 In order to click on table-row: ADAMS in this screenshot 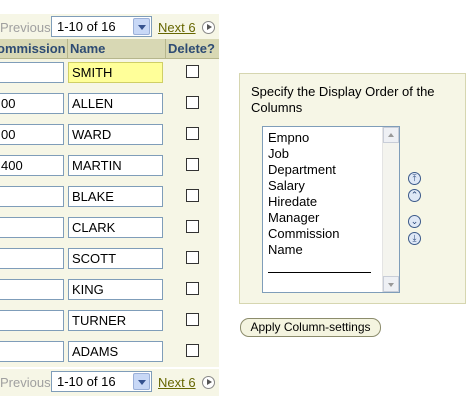, I will do `click(109, 350)`.